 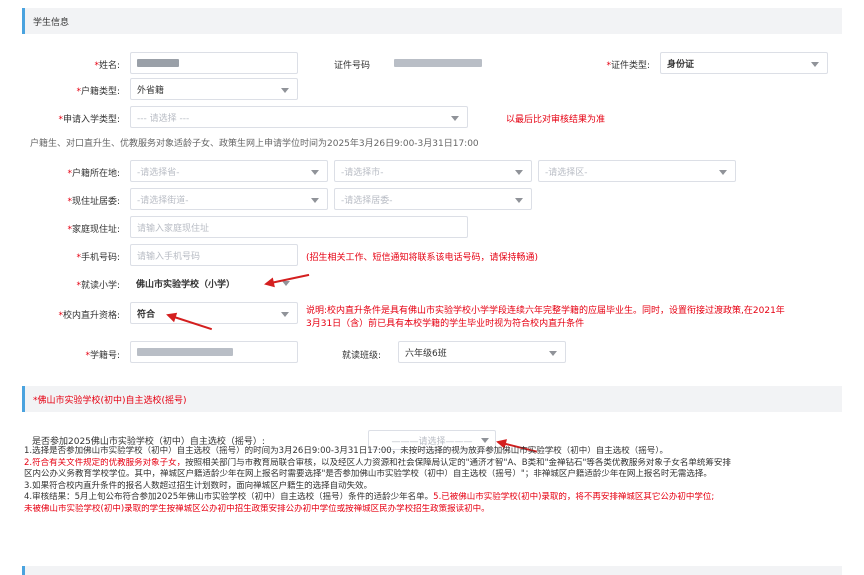 What do you see at coordinates (352, 66) in the screenshot?
I see `id-number-label: 证件号码` at bounding box center [352, 66].